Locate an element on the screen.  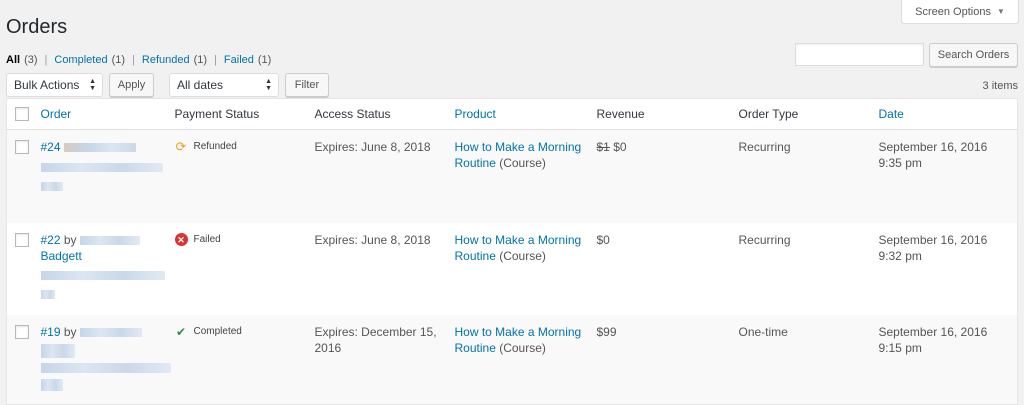
access-status-line: Expires: December 15, is located at coordinates (375, 331).